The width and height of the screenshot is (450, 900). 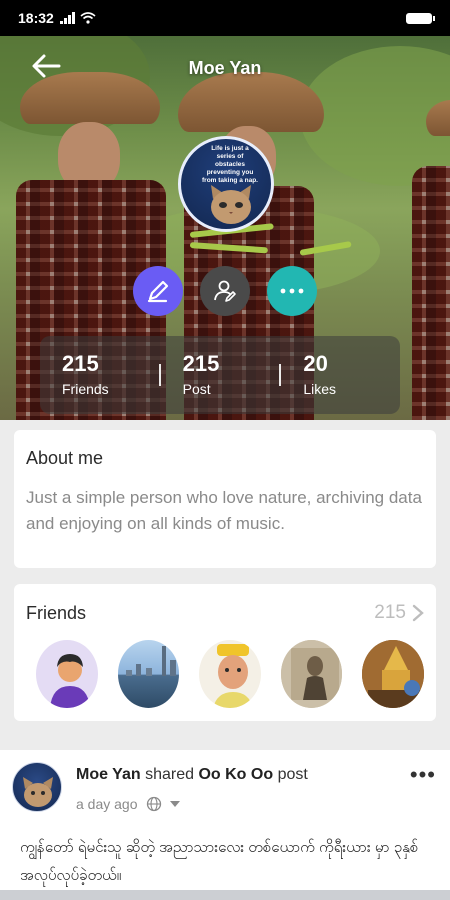 I want to click on city-skyline-icon, so click(x=150, y=661).